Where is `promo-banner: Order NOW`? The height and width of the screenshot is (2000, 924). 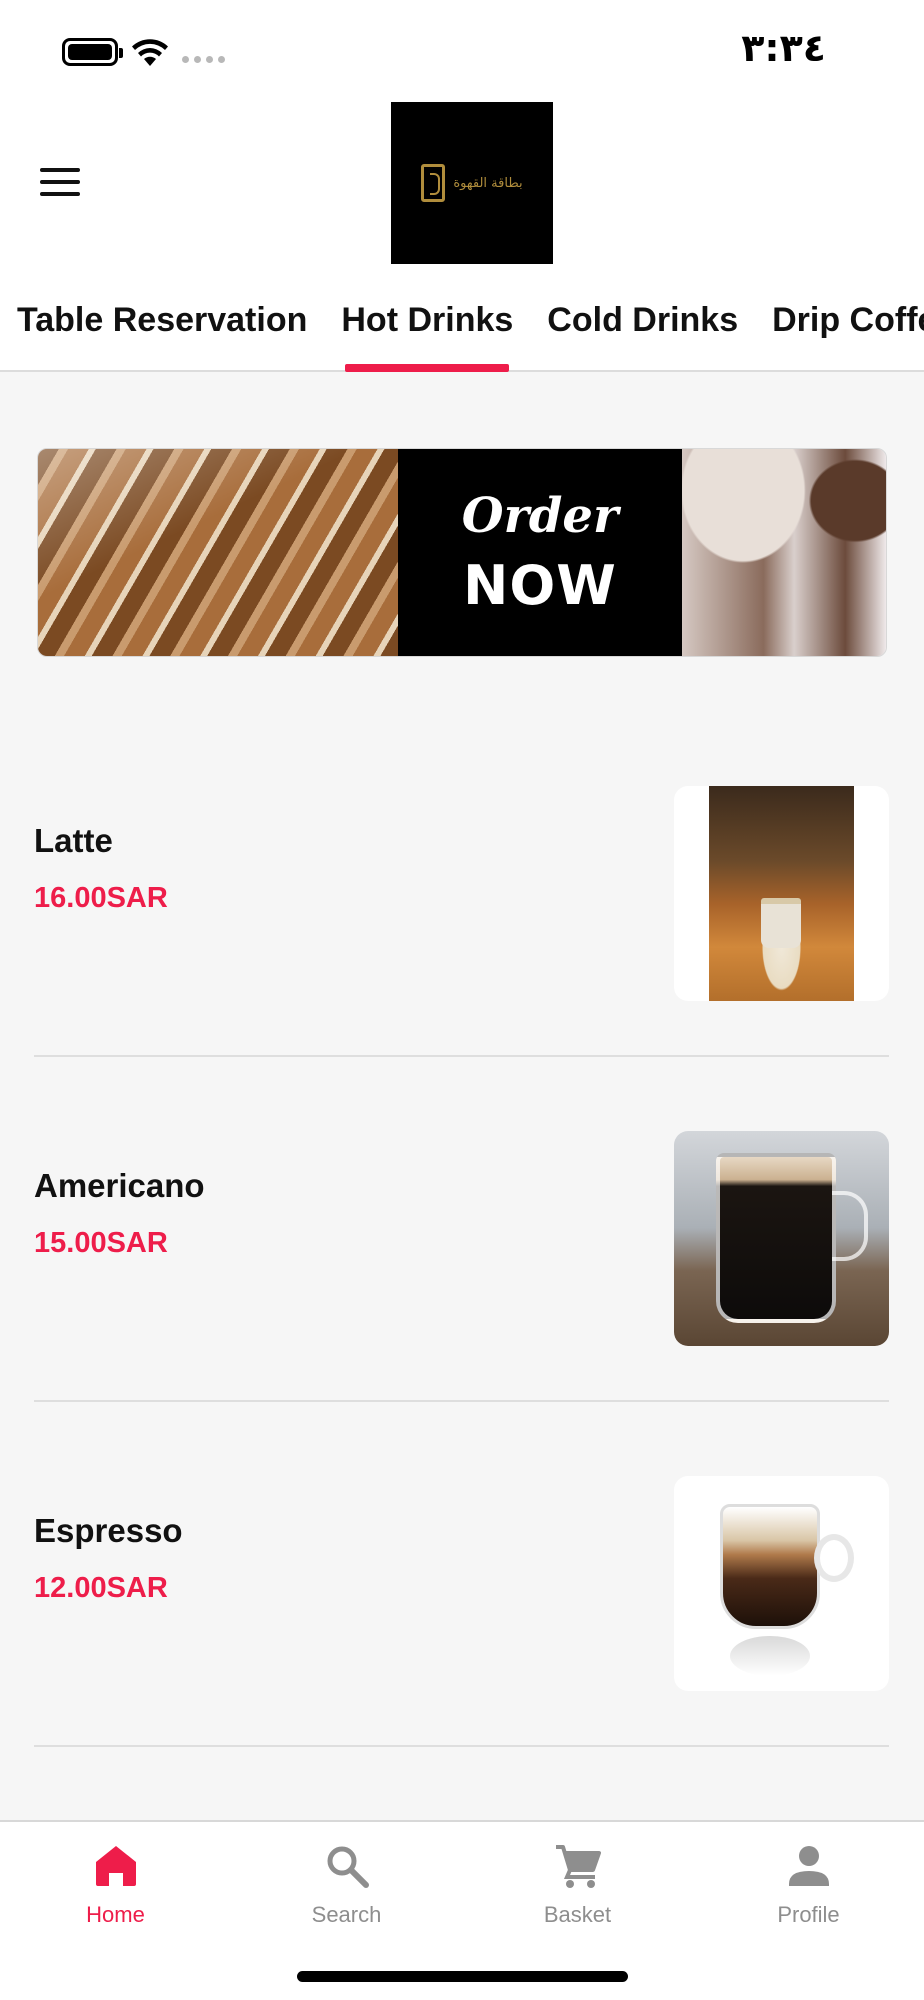
promo-banner: Order NOW is located at coordinates (462, 552).